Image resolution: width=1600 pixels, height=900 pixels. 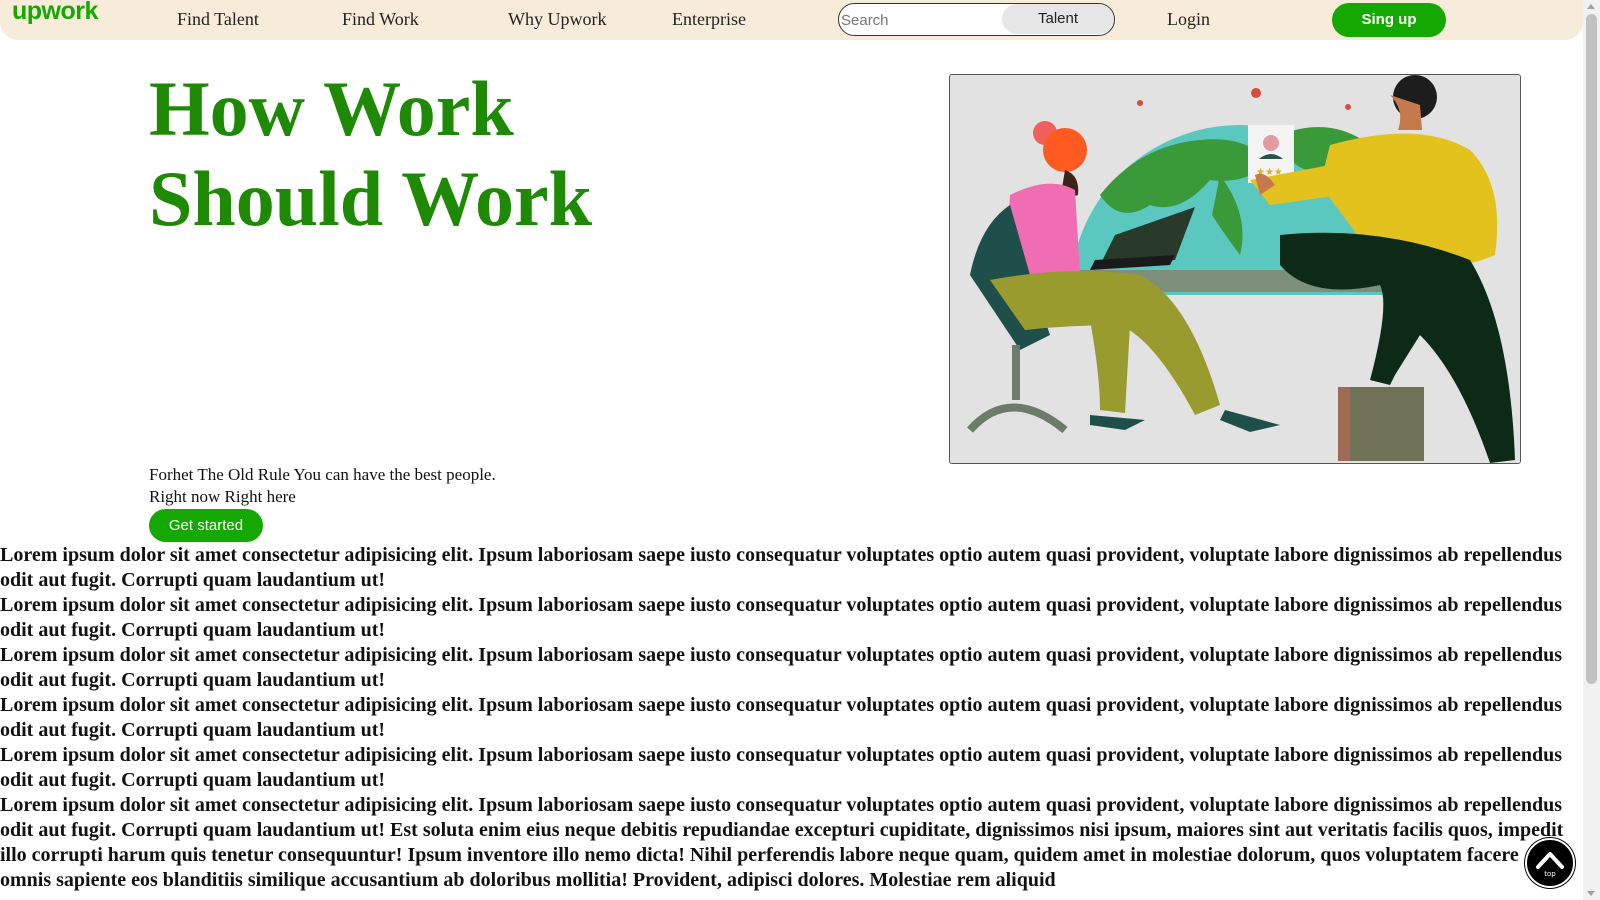 What do you see at coordinates (1058, 19) in the screenshot?
I see `search-scope-talent: Talent` at bounding box center [1058, 19].